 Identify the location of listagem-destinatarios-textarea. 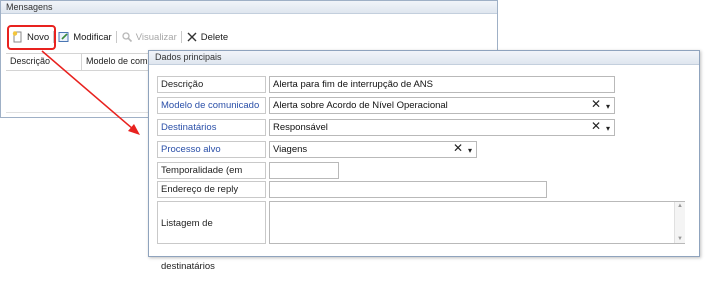
(477, 222).